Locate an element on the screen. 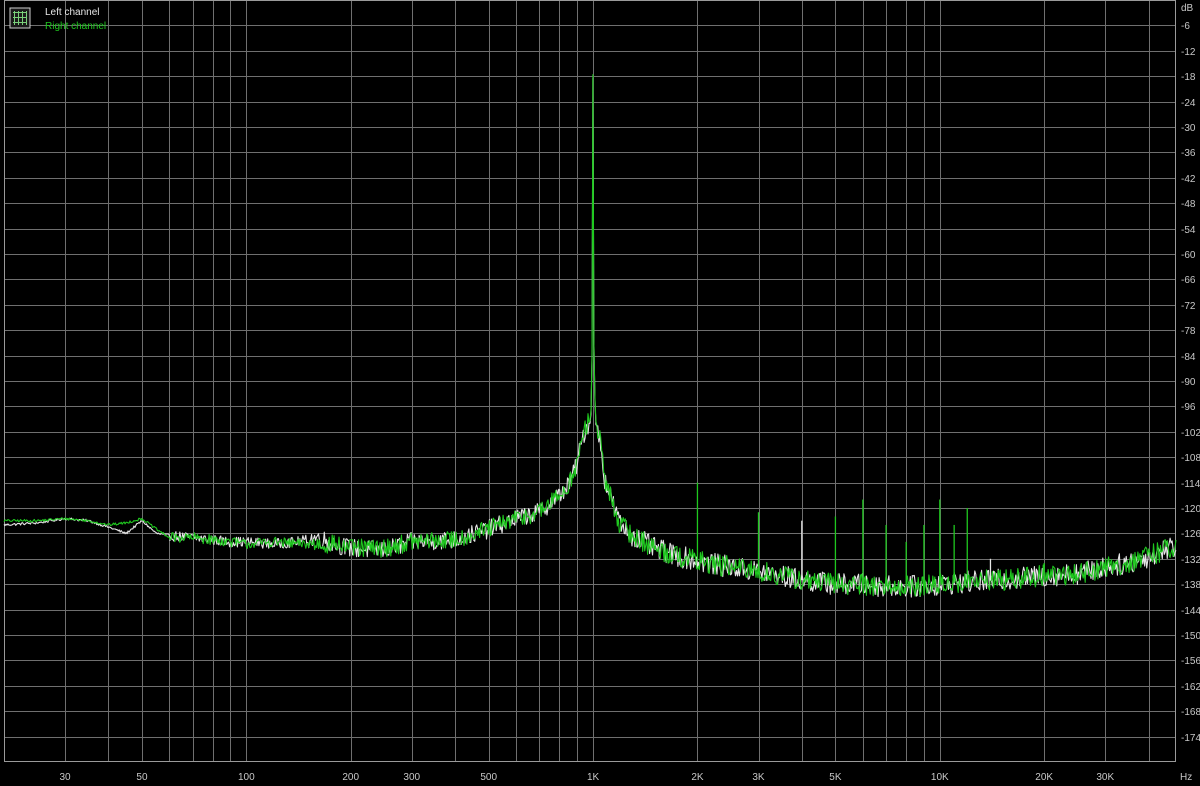  x-tick-label: 20K is located at coordinates (1044, 777).